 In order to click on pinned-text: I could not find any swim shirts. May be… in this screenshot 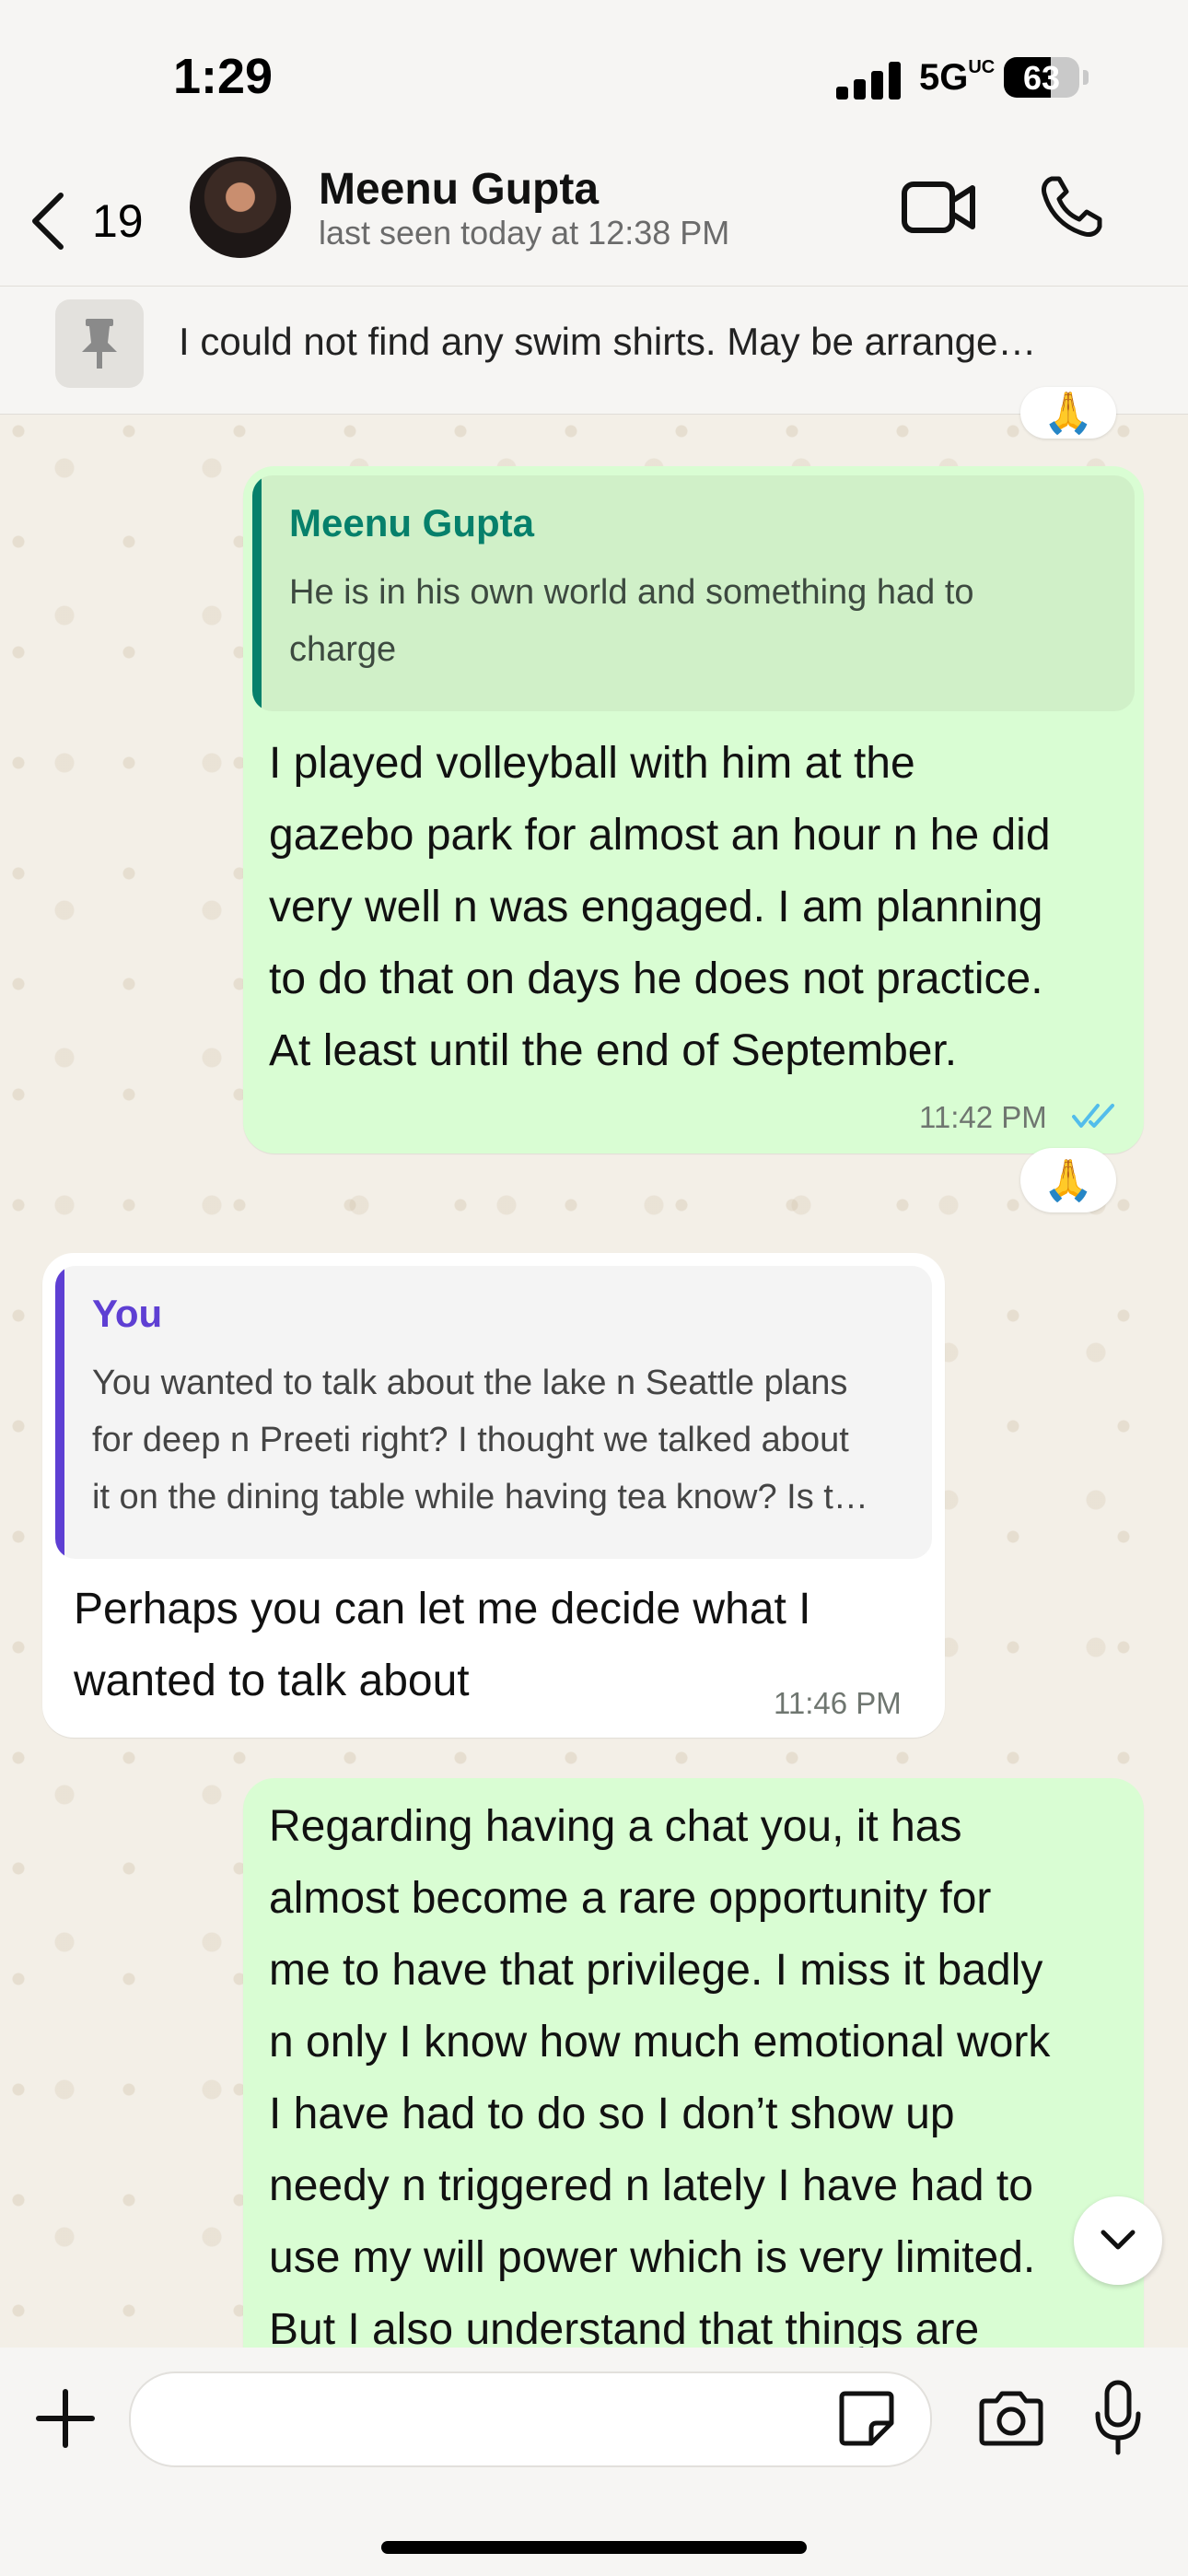, I will do `click(608, 341)`.